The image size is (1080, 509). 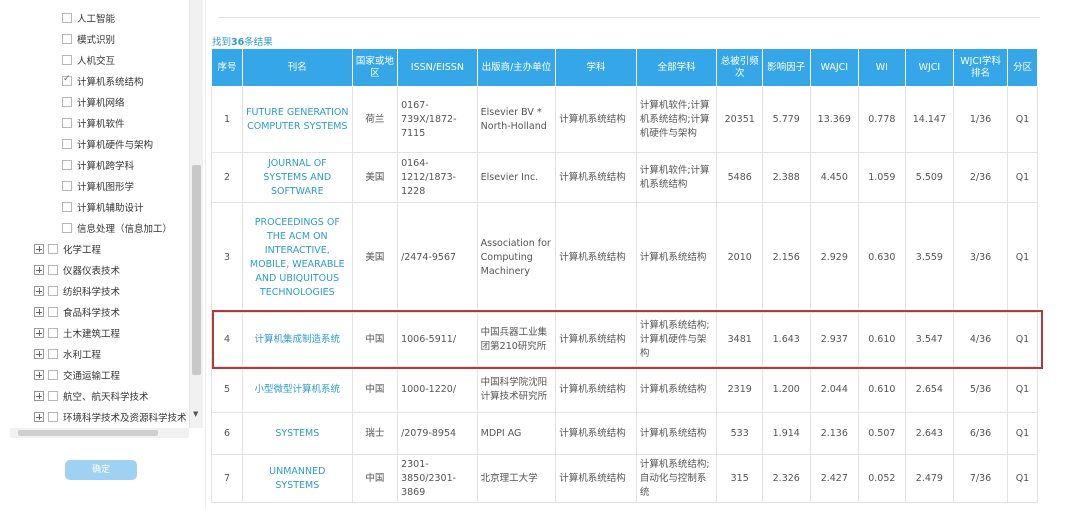 I want to click on tree-item-ai: 人工智能, so click(x=88, y=18).